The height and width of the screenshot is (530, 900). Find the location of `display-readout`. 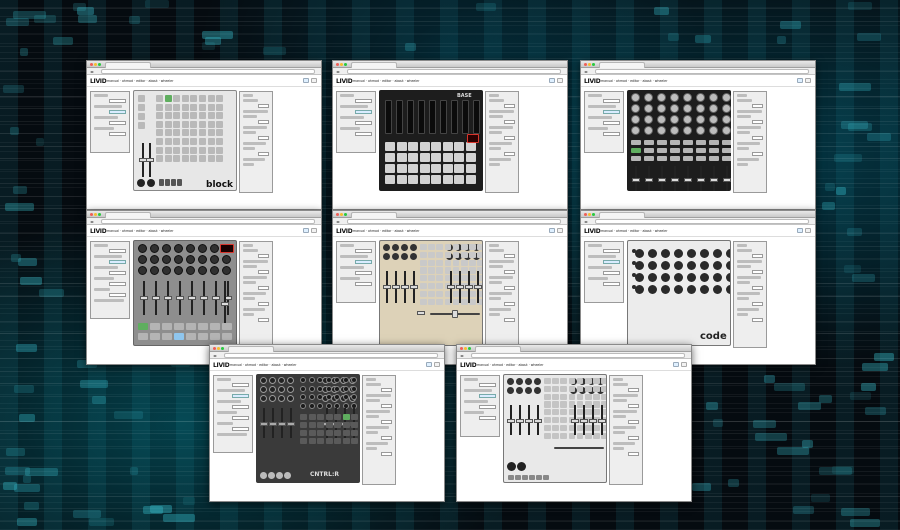

display-readout is located at coordinates (473, 138).